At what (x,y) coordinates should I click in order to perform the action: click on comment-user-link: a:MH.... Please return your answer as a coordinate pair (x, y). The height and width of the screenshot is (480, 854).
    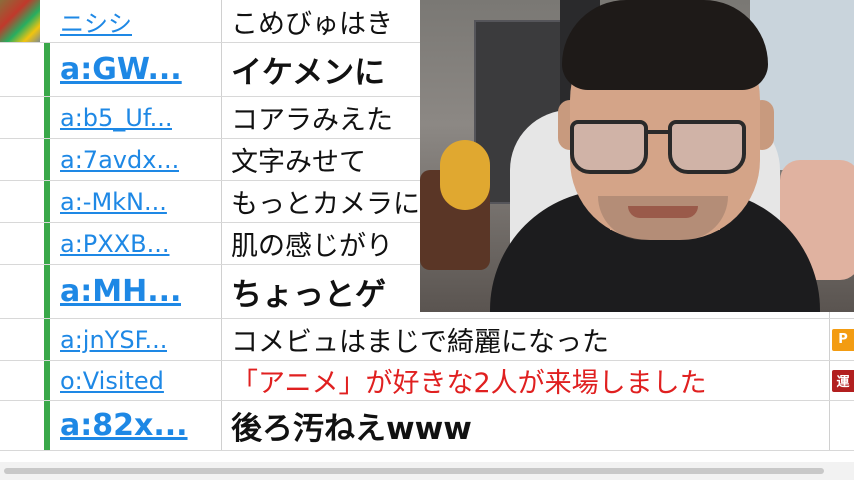
    Looking at the image, I should click on (120, 291).